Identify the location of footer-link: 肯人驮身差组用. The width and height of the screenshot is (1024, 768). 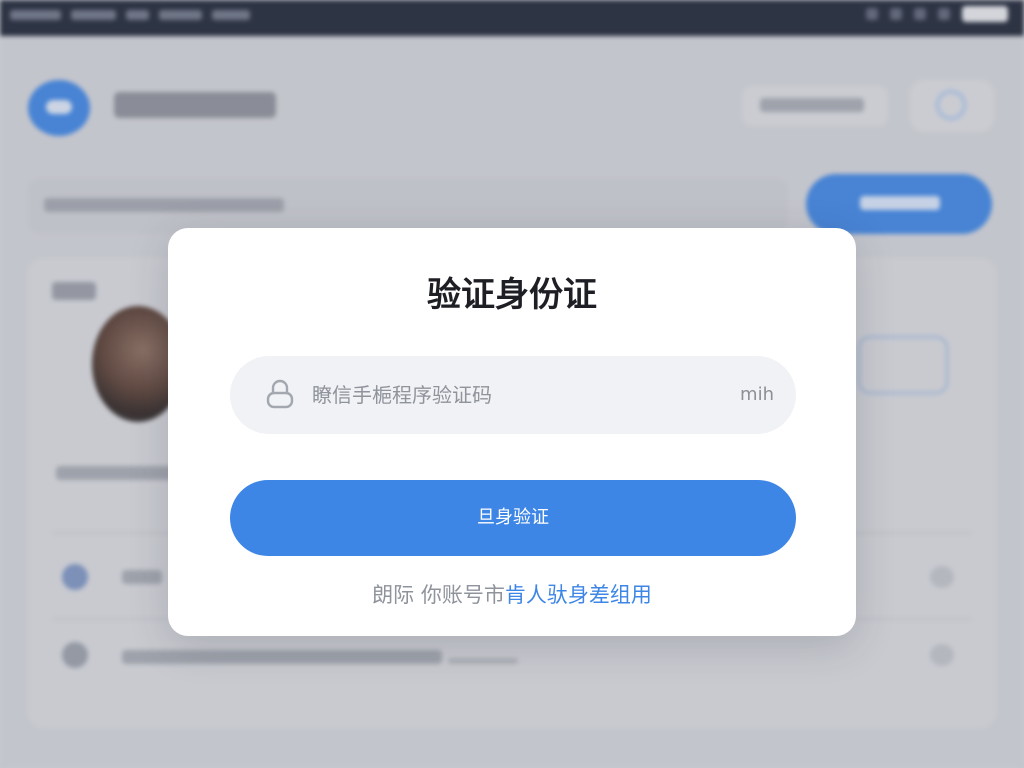
(578, 595).